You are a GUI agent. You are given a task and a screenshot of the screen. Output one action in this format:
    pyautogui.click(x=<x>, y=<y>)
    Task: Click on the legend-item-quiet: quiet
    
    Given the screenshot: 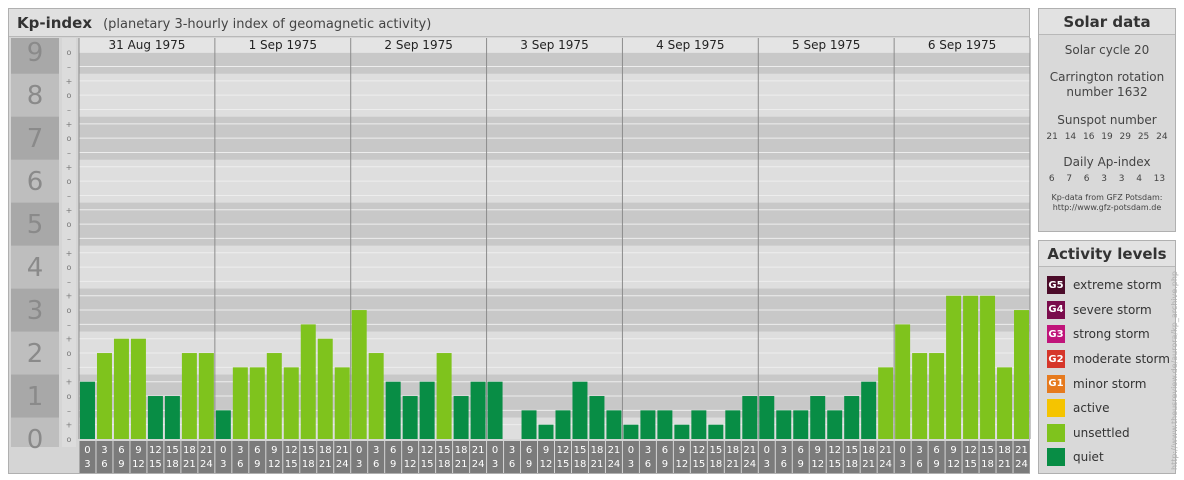 What is the action you would take?
    pyautogui.click(x=1111, y=457)
    